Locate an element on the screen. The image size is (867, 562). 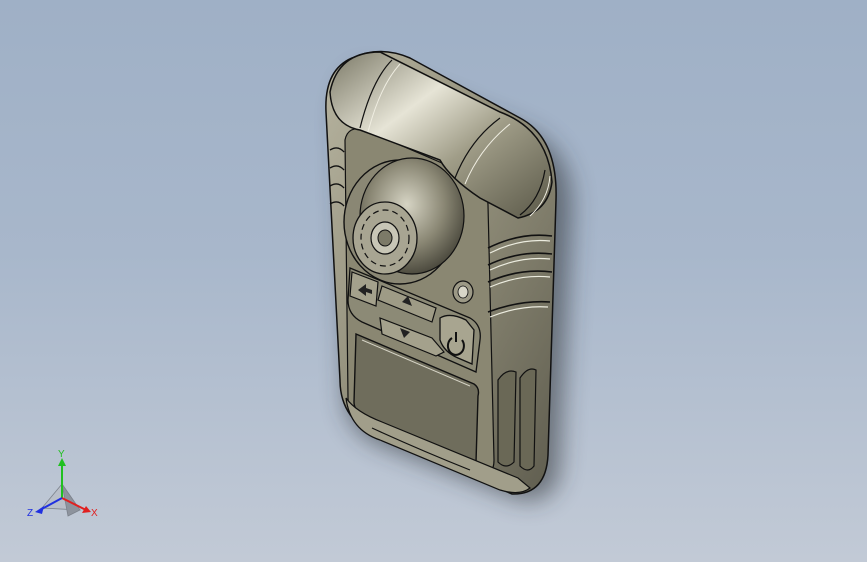
x-axis-label: X is located at coordinates (94, 513).